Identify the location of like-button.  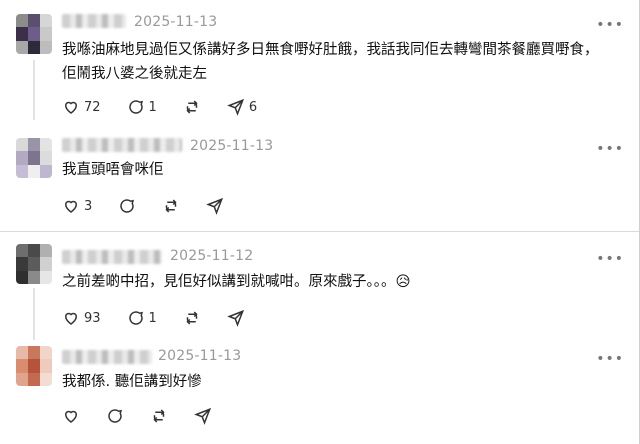
(71, 416).